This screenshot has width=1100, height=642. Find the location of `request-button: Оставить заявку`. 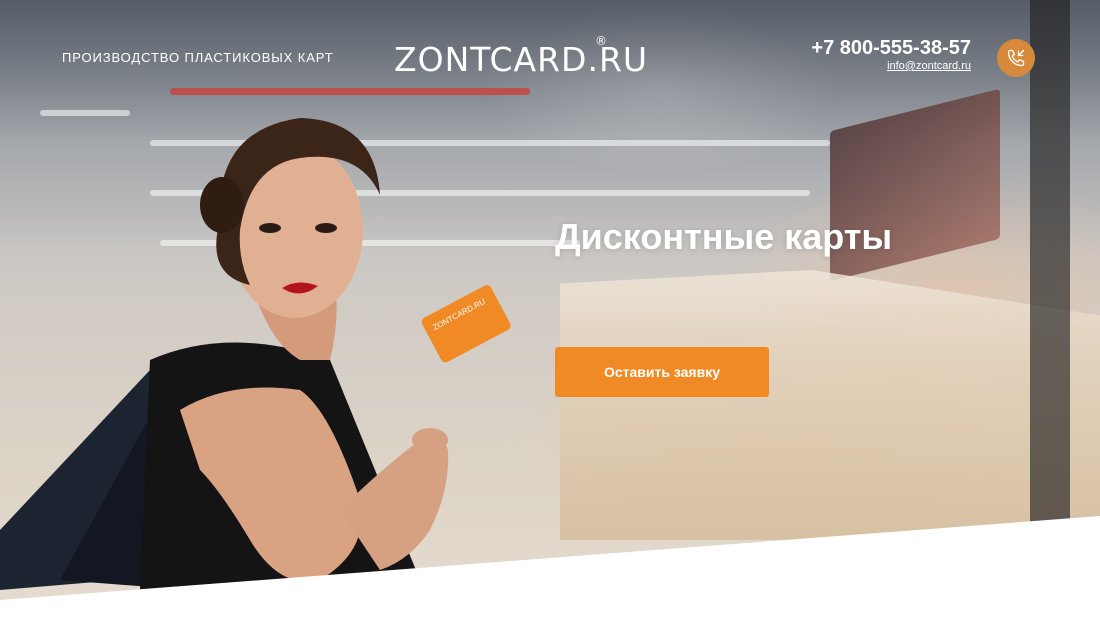

request-button: Оставить заявку is located at coordinates (662, 372).